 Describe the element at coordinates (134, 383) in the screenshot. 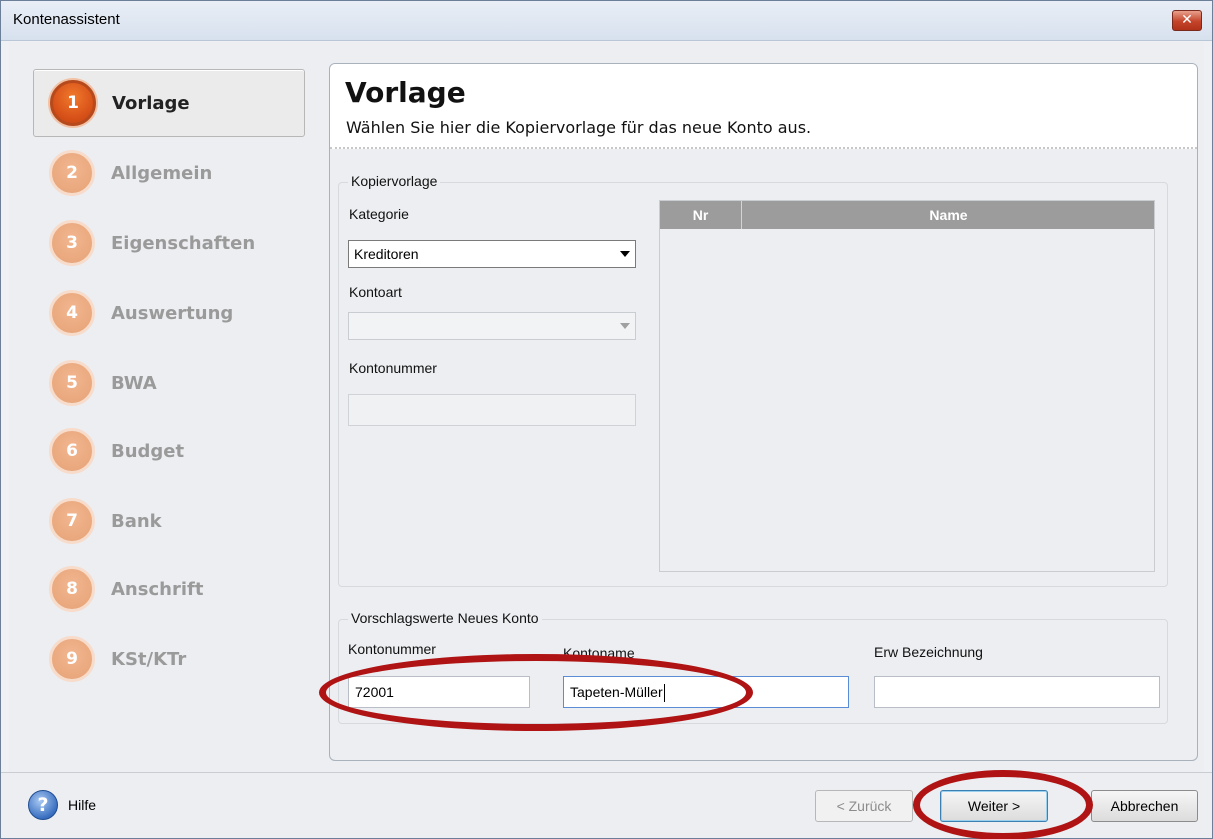

I see `step-label: BWA` at that location.